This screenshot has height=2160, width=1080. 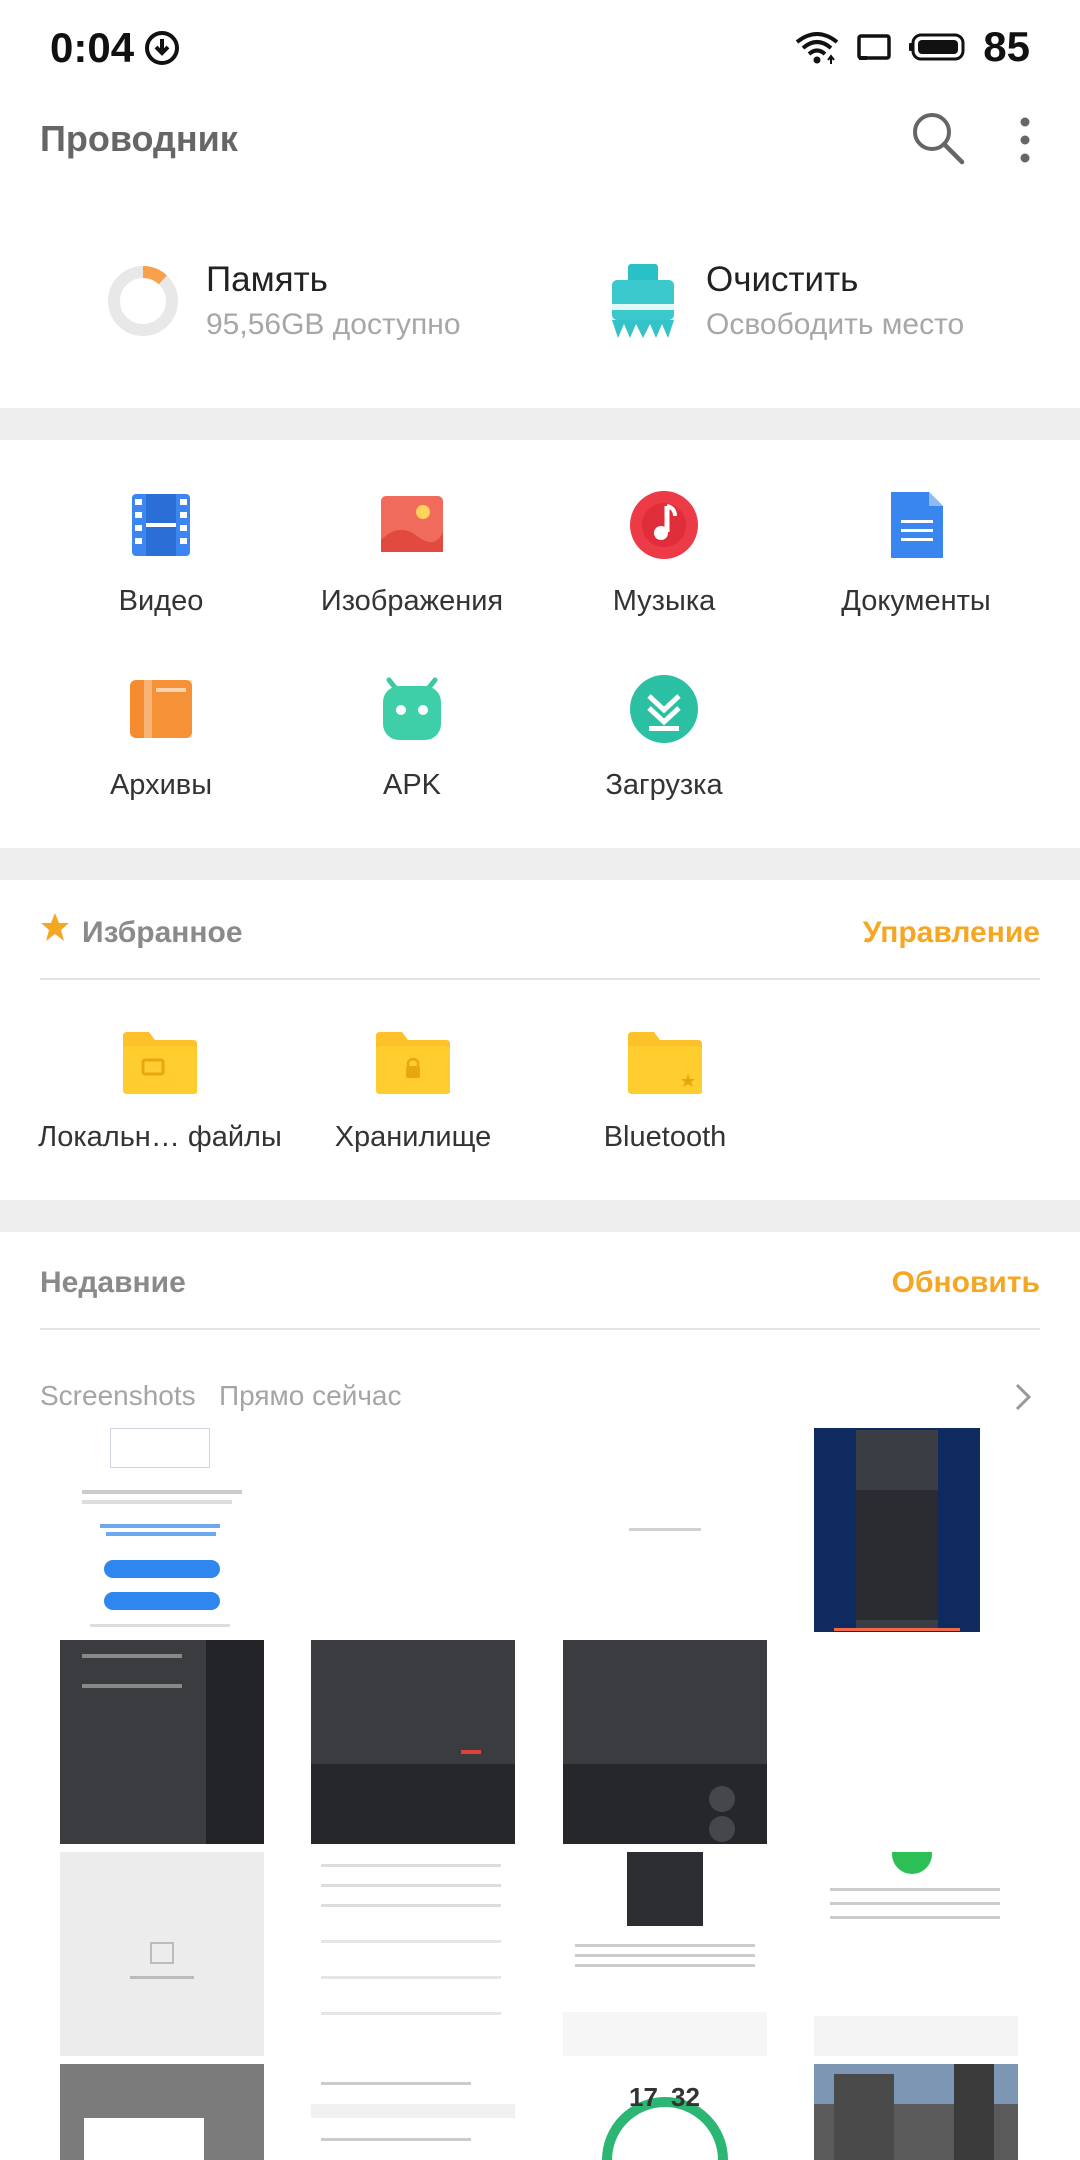 What do you see at coordinates (540, 48) in the screenshot?
I see `status-bar: 0:04 85` at bounding box center [540, 48].